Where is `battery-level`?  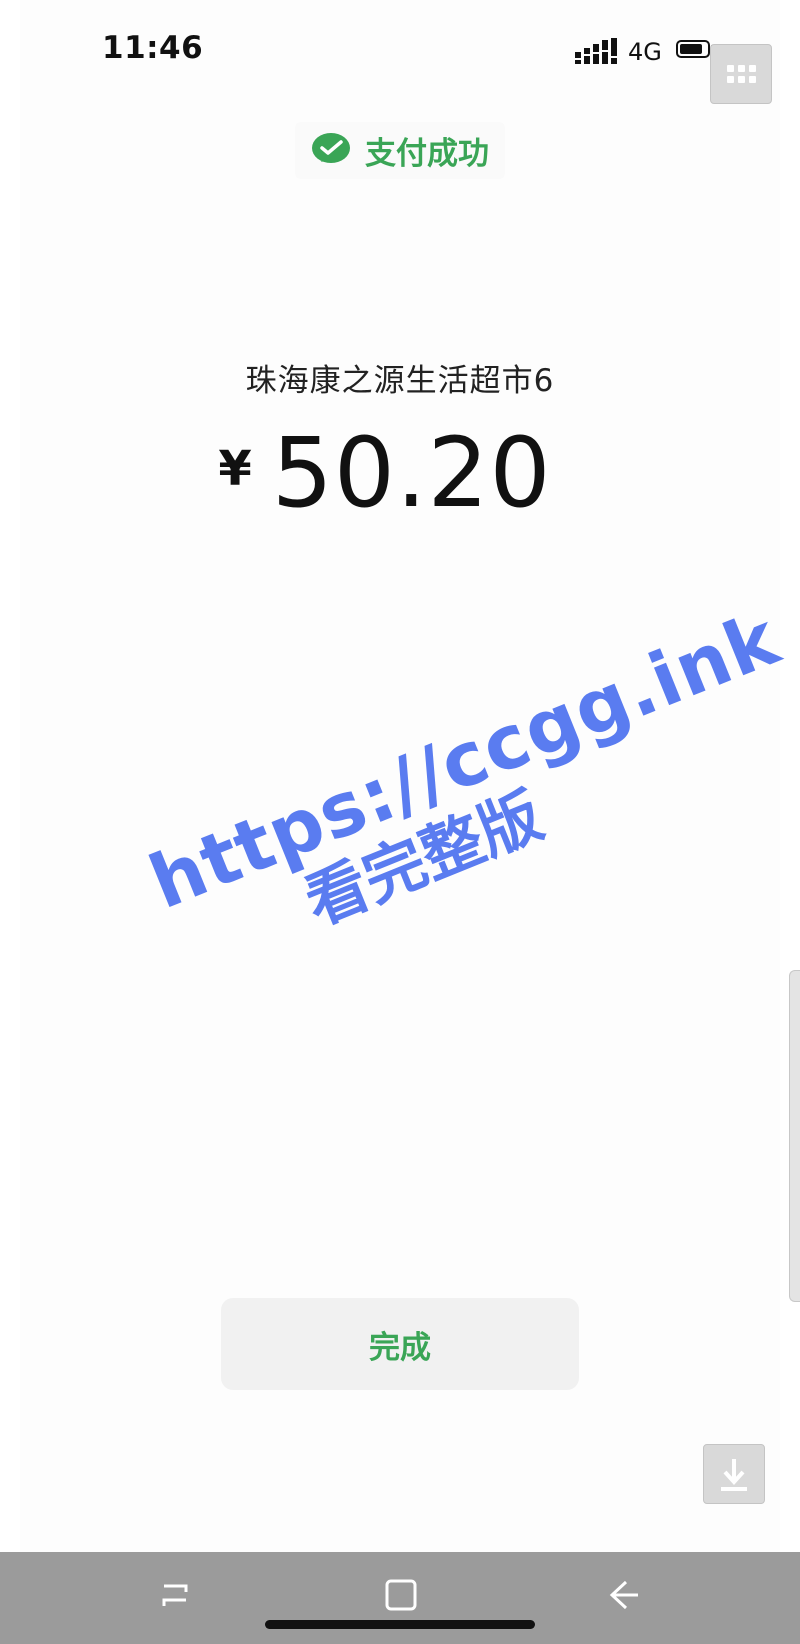
battery-level is located at coordinates (691, 49).